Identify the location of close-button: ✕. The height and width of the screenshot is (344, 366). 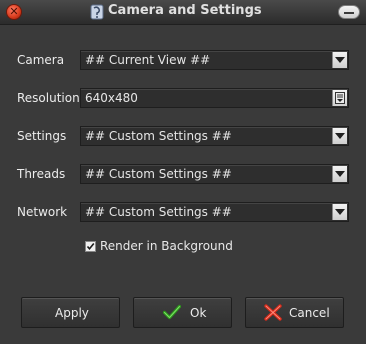
(14, 12).